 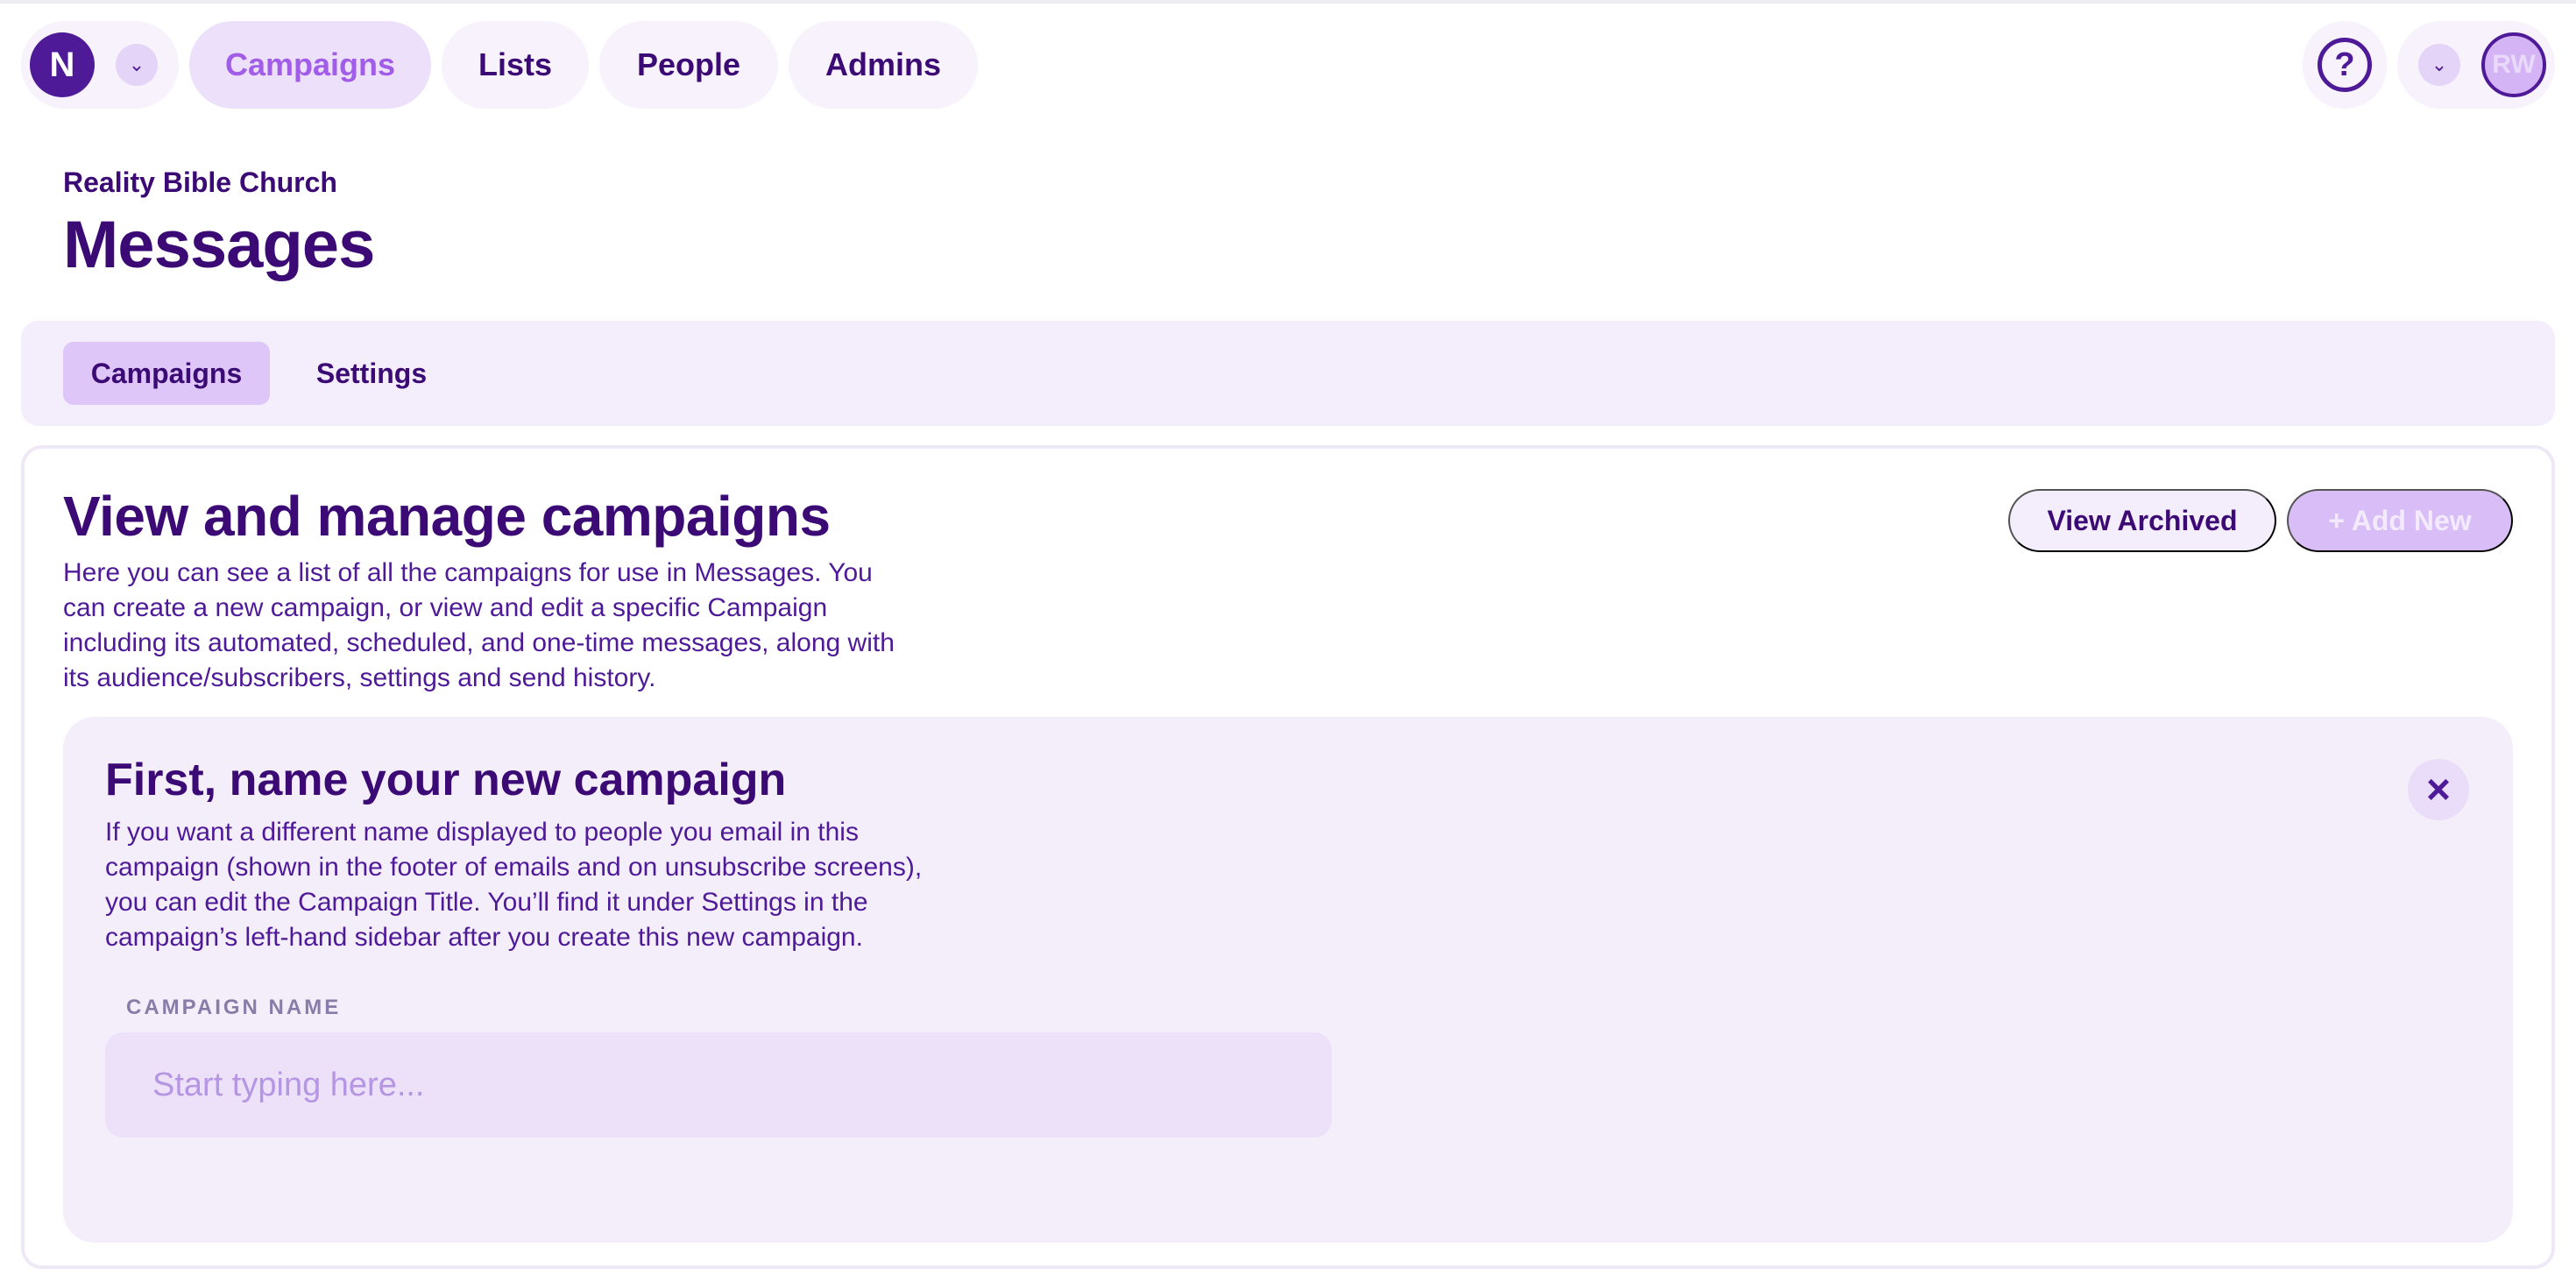 What do you see at coordinates (2476, 65) in the screenshot?
I see `user-menu: ⌄ RW` at bounding box center [2476, 65].